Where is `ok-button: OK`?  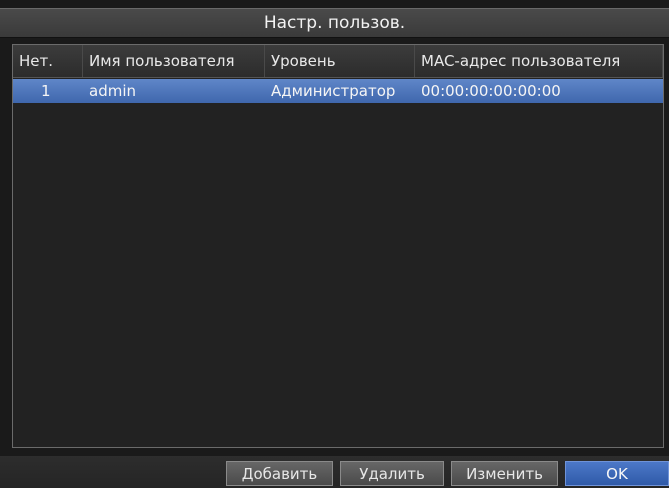 ok-button: OK is located at coordinates (617, 473).